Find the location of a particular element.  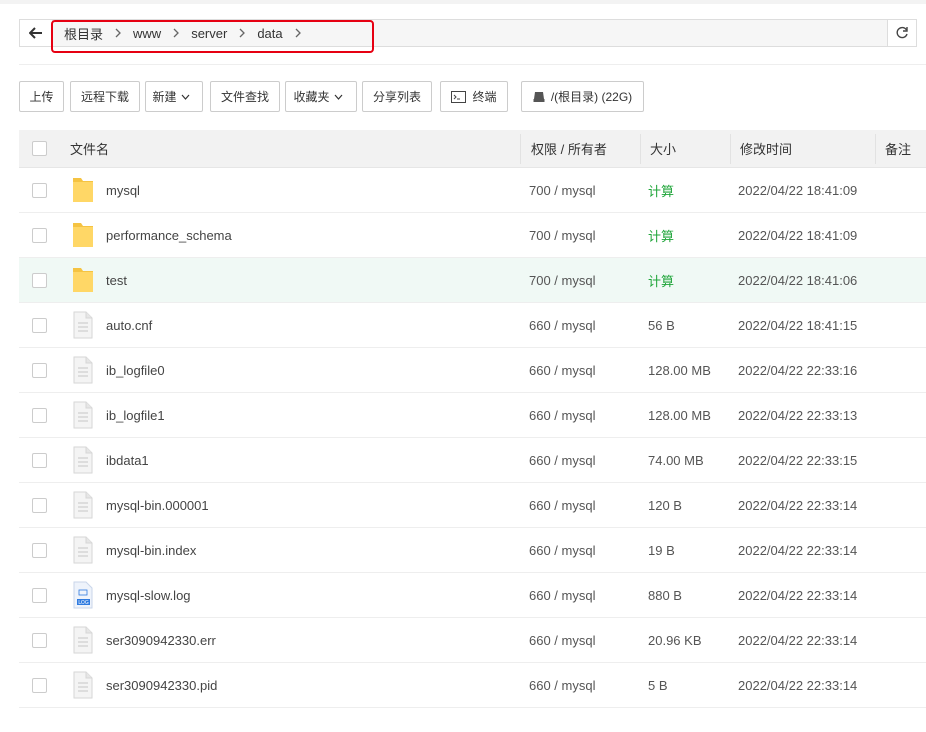

remote-download-button: 远程下载 is located at coordinates (105, 96).